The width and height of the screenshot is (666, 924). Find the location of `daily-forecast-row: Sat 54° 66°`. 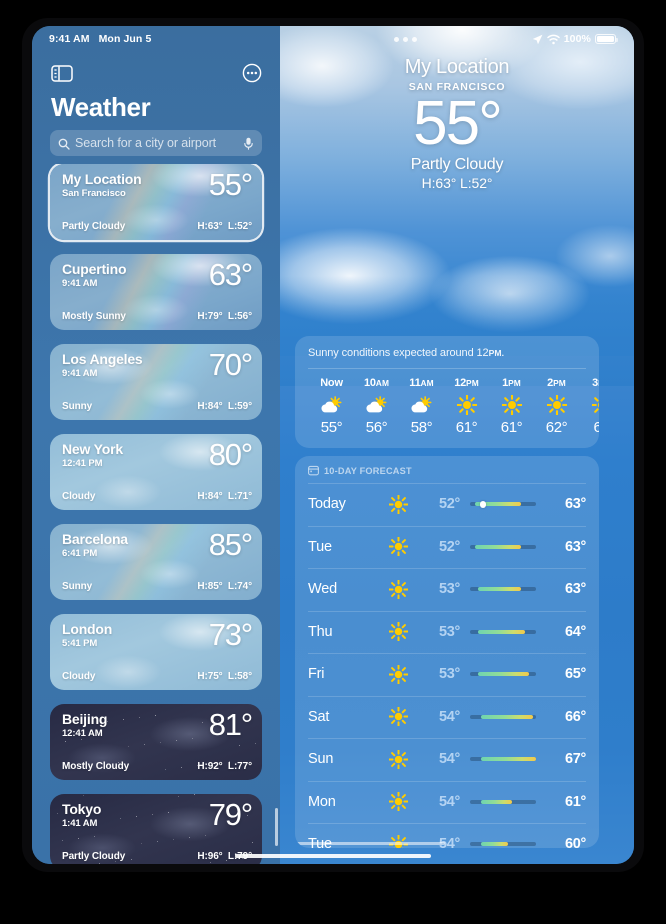

daily-forecast-row: Sat 54° 66° is located at coordinates (447, 717).